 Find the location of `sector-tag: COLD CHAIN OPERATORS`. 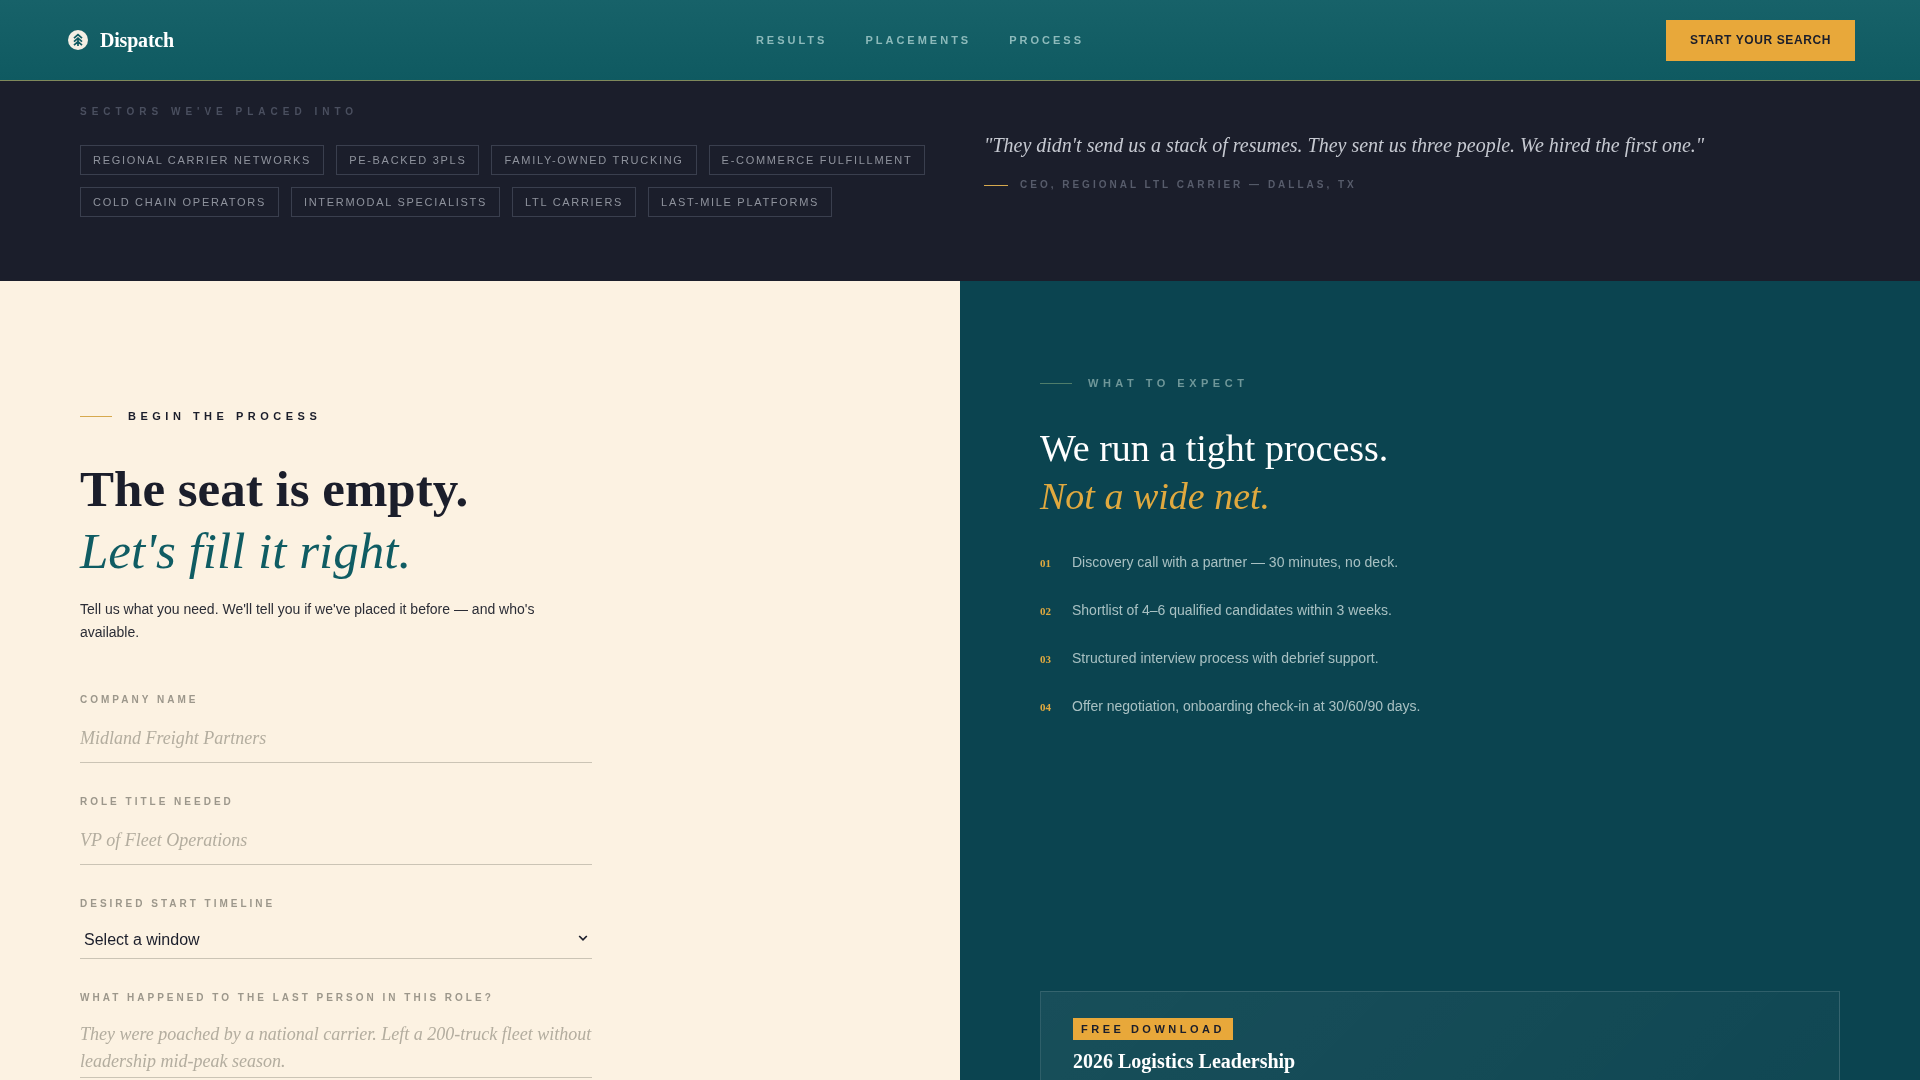

sector-tag: COLD CHAIN OPERATORS is located at coordinates (179, 202).